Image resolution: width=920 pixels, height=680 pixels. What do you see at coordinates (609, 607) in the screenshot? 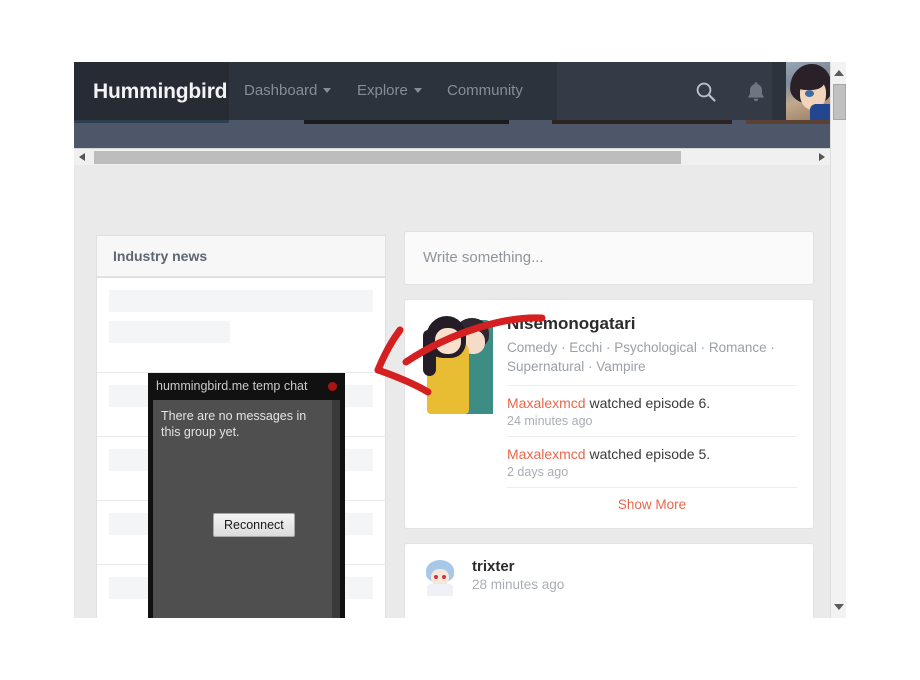
I see `post-body-text: finally started mahouka` at bounding box center [609, 607].